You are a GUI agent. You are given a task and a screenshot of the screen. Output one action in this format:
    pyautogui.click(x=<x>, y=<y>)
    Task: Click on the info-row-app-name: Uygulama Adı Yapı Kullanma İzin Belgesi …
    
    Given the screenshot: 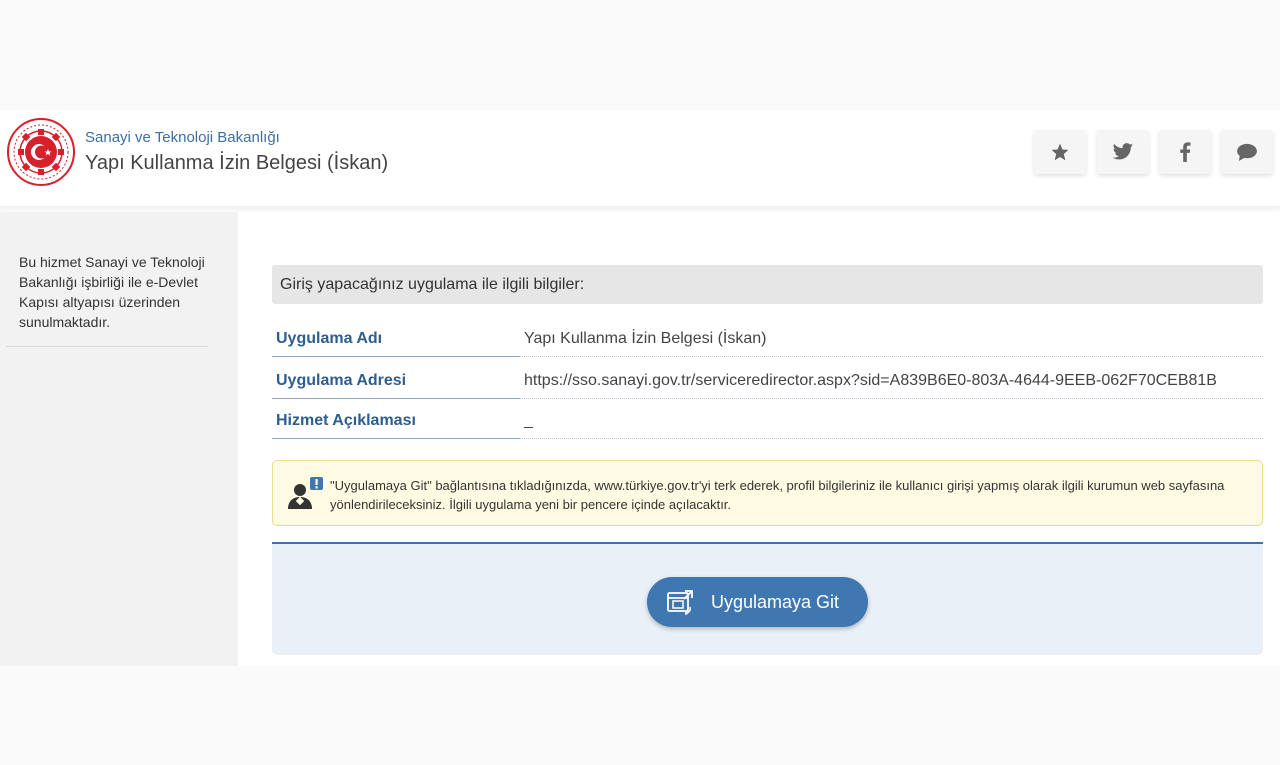 What is the action you would take?
    pyautogui.click(x=767, y=336)
    